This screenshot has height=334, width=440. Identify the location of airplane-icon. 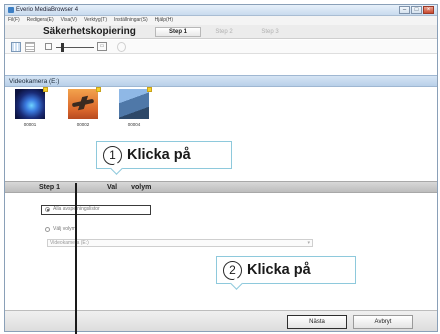
(83, 103).